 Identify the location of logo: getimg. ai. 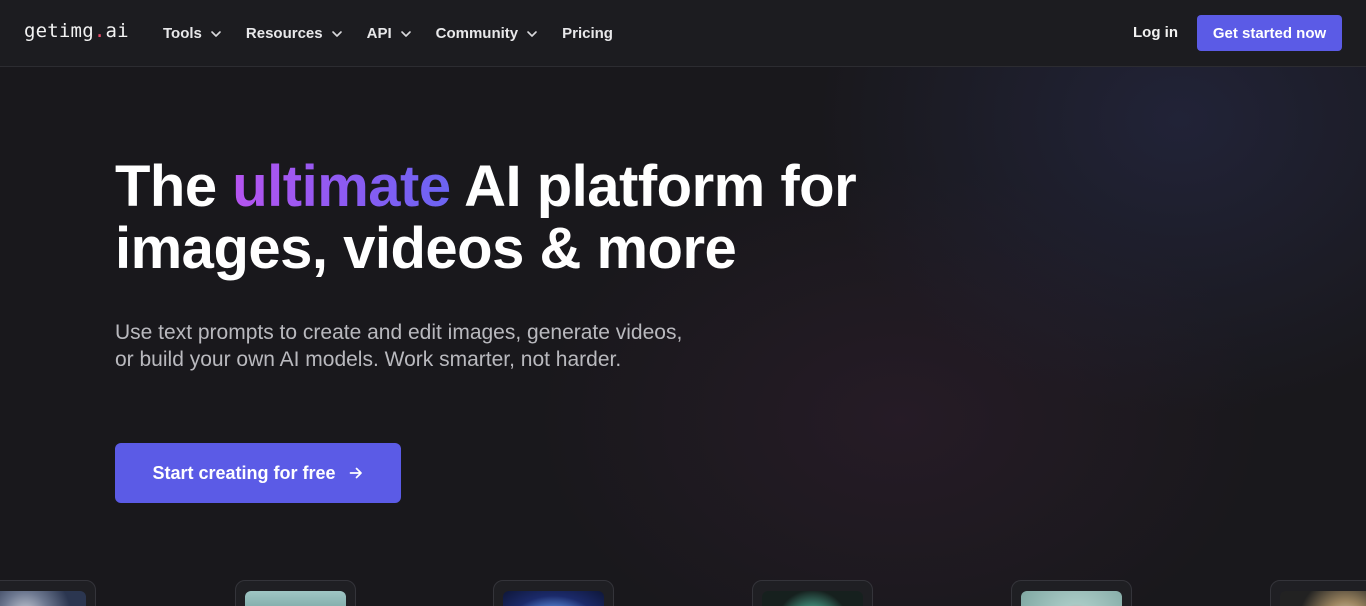
(76, 31).